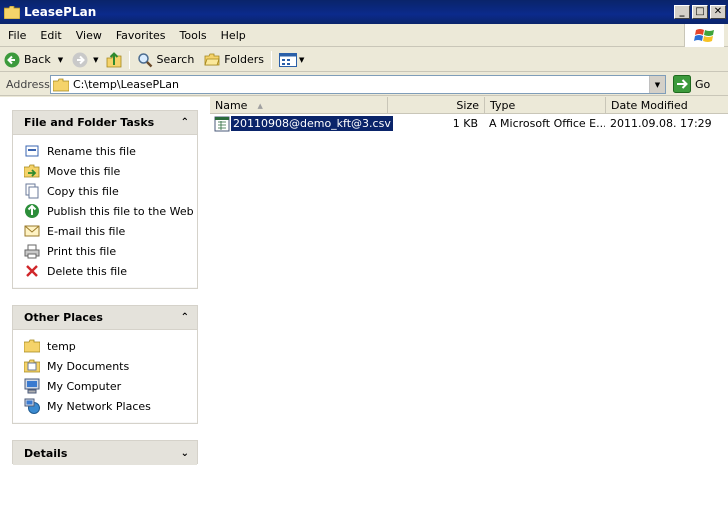  I want to click on move-icon, so click(32, 171).